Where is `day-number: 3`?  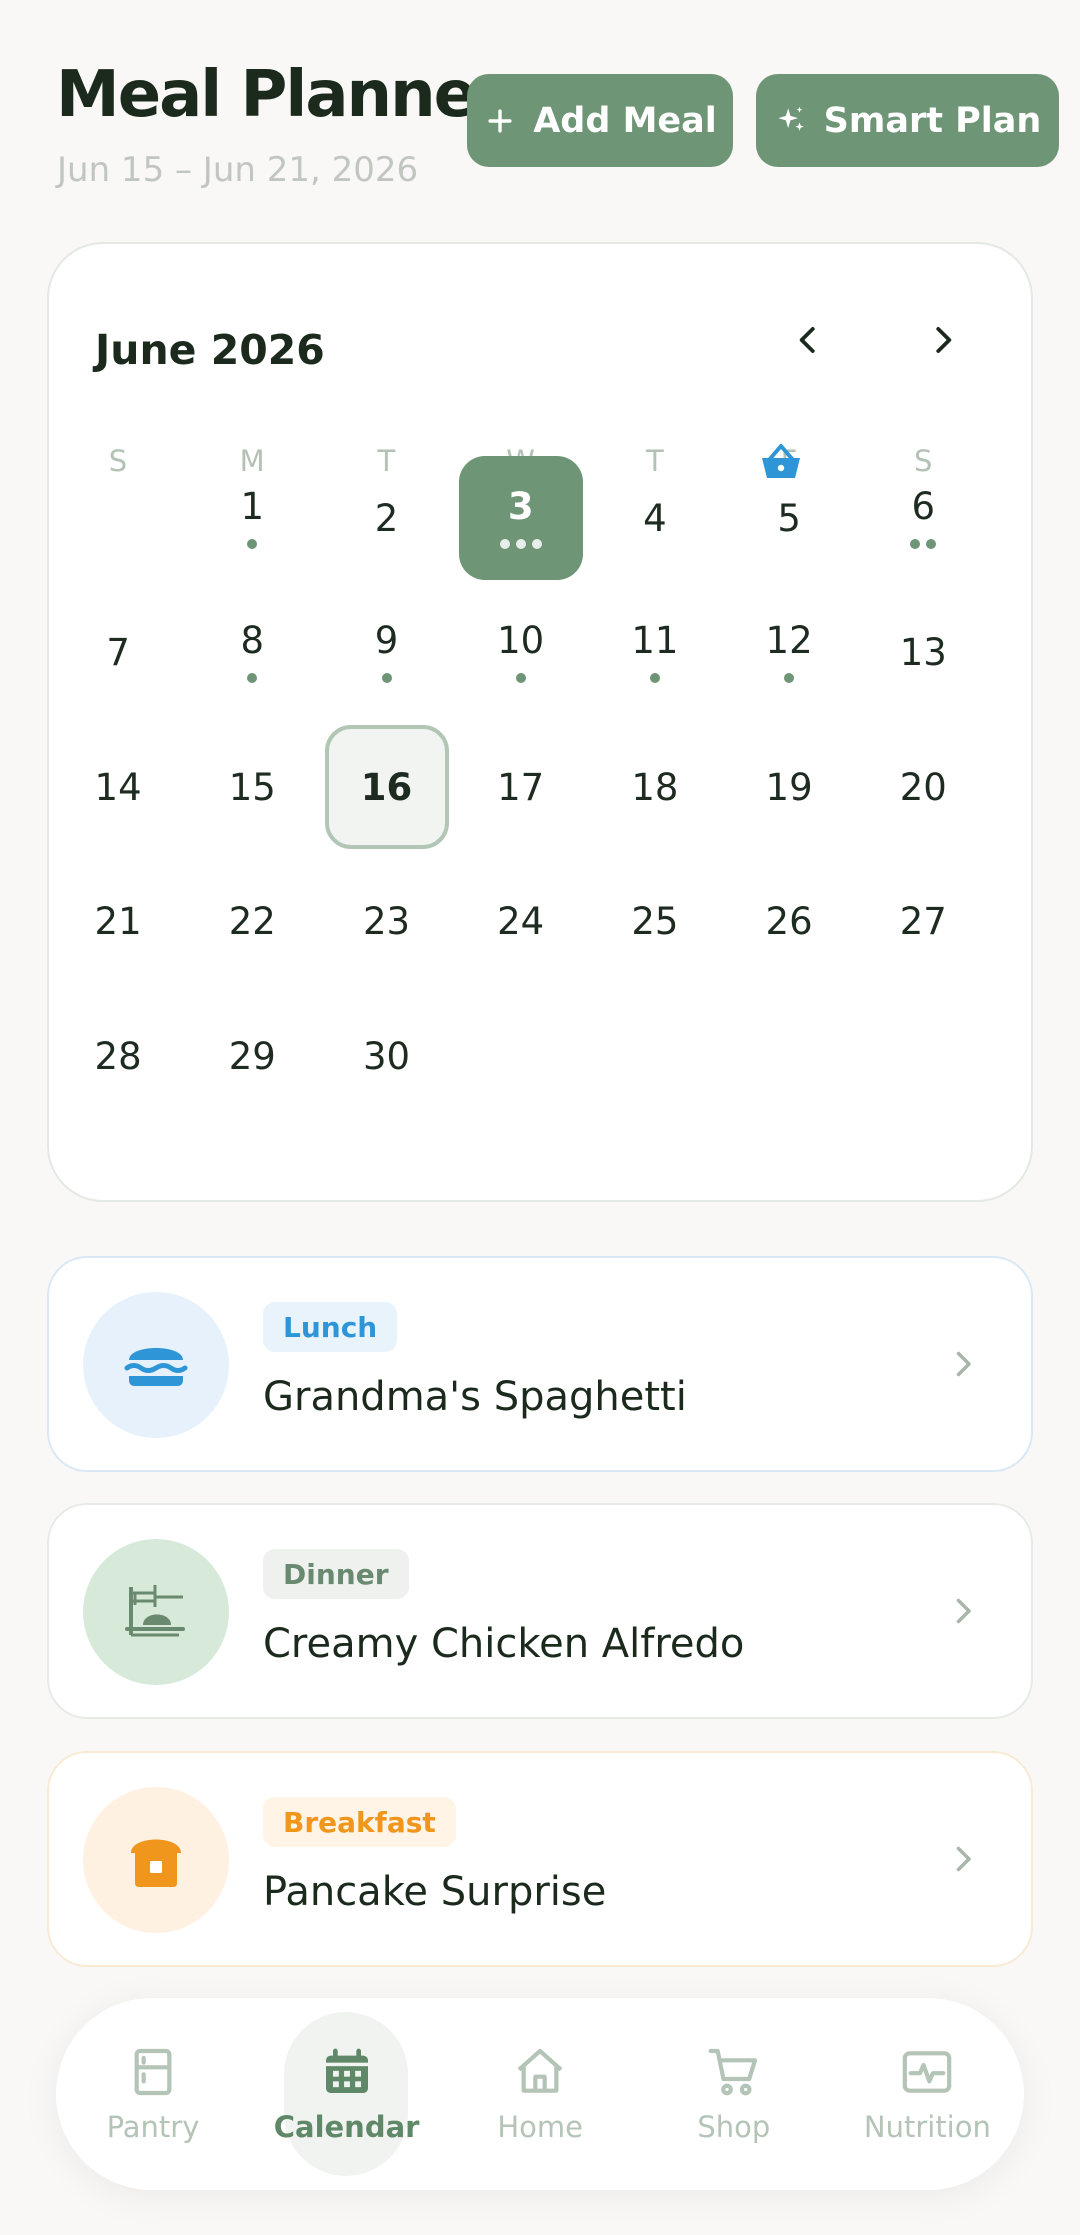
day-number: 3 is located at coordinates (520, 506).